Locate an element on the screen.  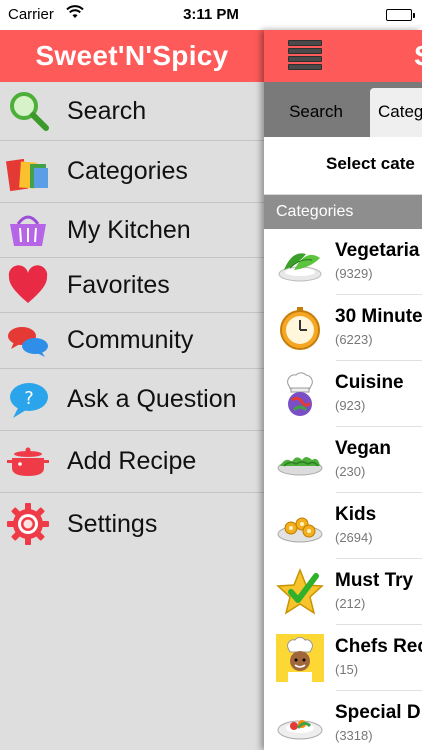
vegan-greens-icon is located at coordinates (300, 460).